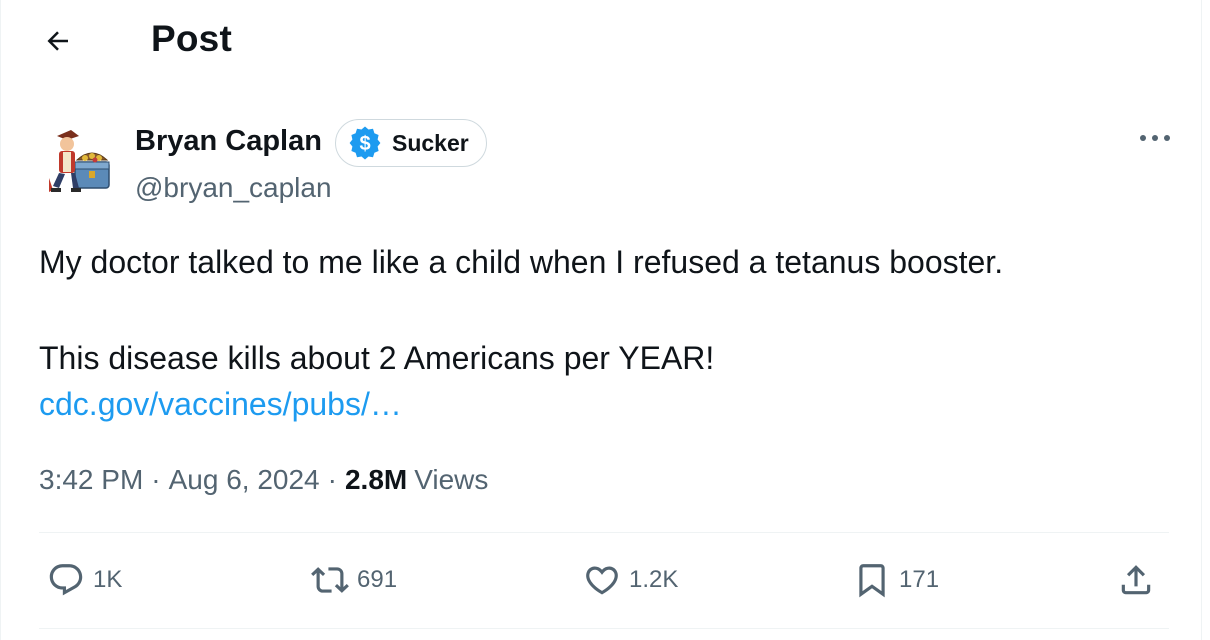 Image resolution: width=1210 pixels, height=640 pixels. Describe the element at coordinates (919, 579) in the screenshot. I see `bookmark-count: 171` at that location.